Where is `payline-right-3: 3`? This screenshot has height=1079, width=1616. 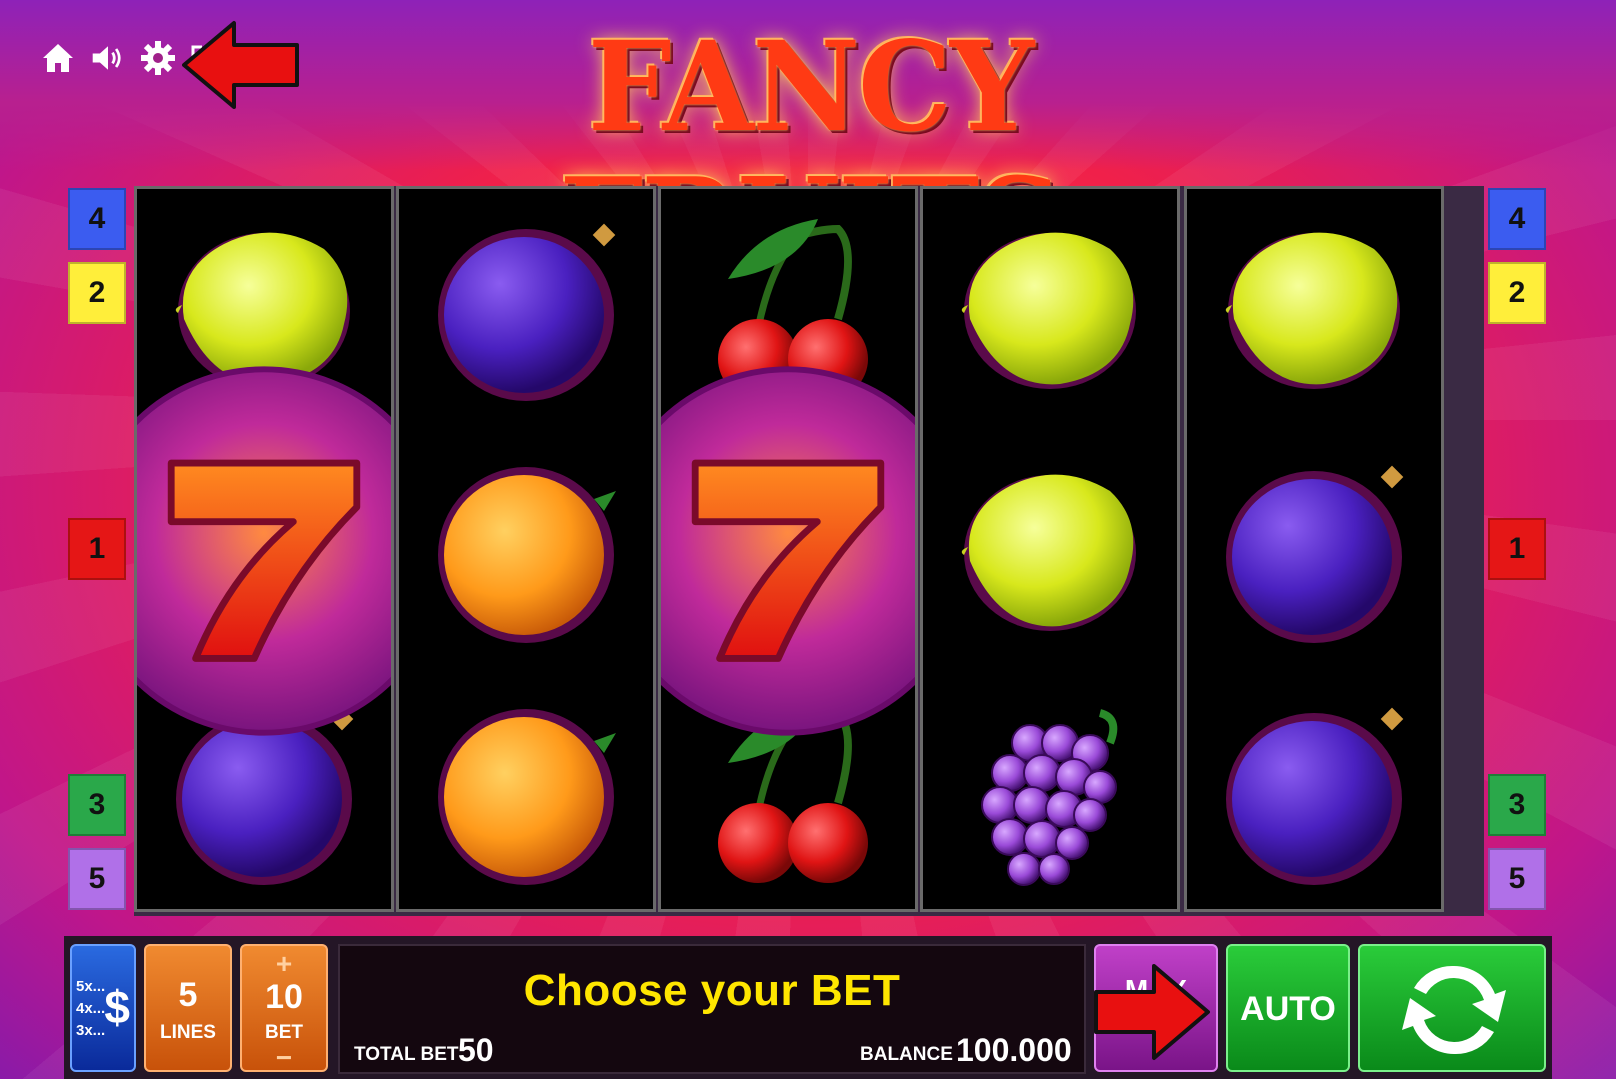
payline-right-3: 3 is located at coordinates (1517, 805).